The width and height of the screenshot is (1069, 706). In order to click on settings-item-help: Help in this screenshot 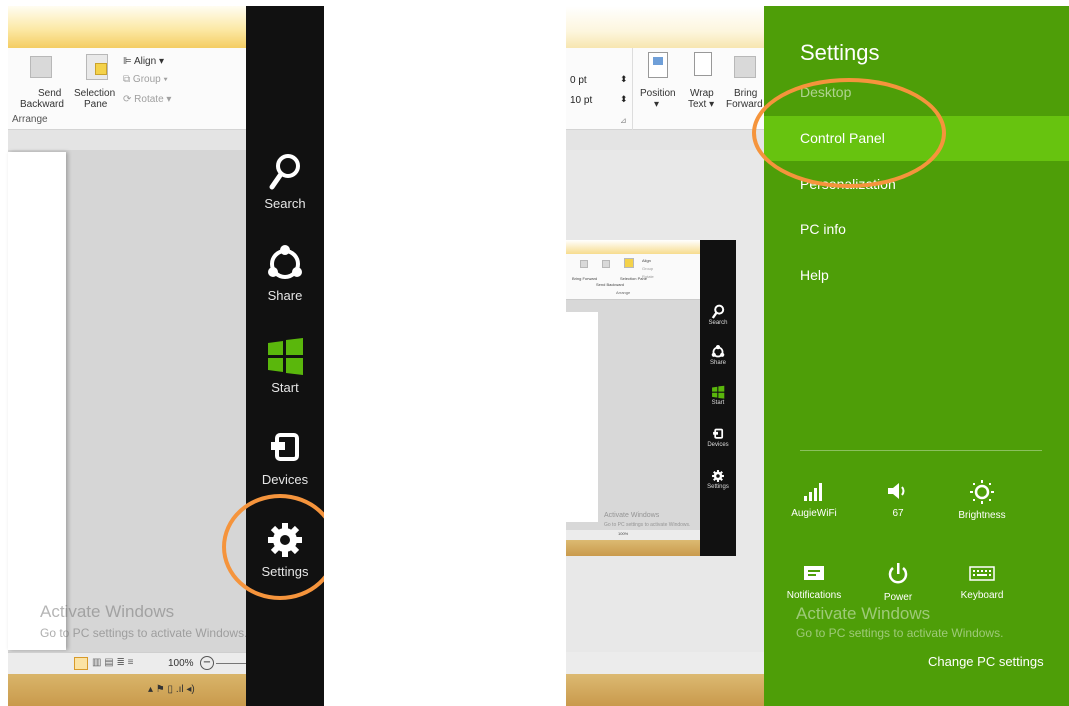, I will do `click(916, 275)`.